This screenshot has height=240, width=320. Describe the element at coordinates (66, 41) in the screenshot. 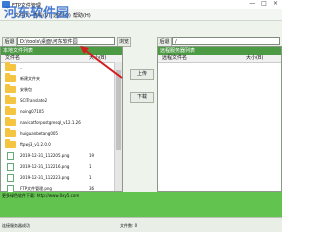

I see `local-path-input: D:\tools\桌面\河东软件园` at that location.